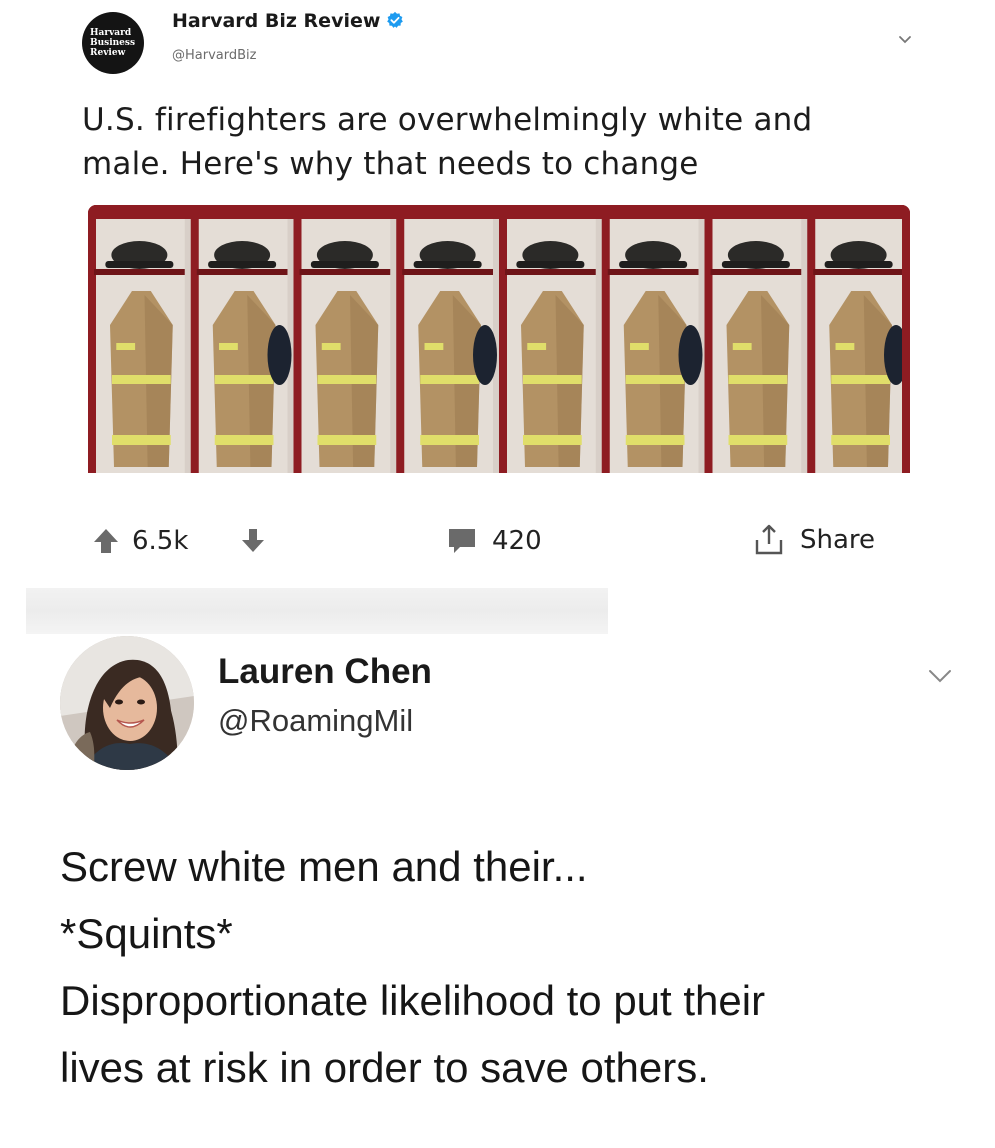 This screenshot has height=1148, width=995. I want to click on lauren-chen-avatar, so click(127, 703).